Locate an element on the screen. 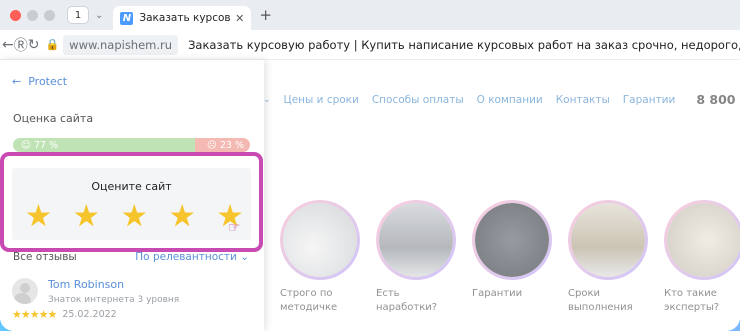  review-stars-icon: ★★★★★ is located at coordinates (34, 314).